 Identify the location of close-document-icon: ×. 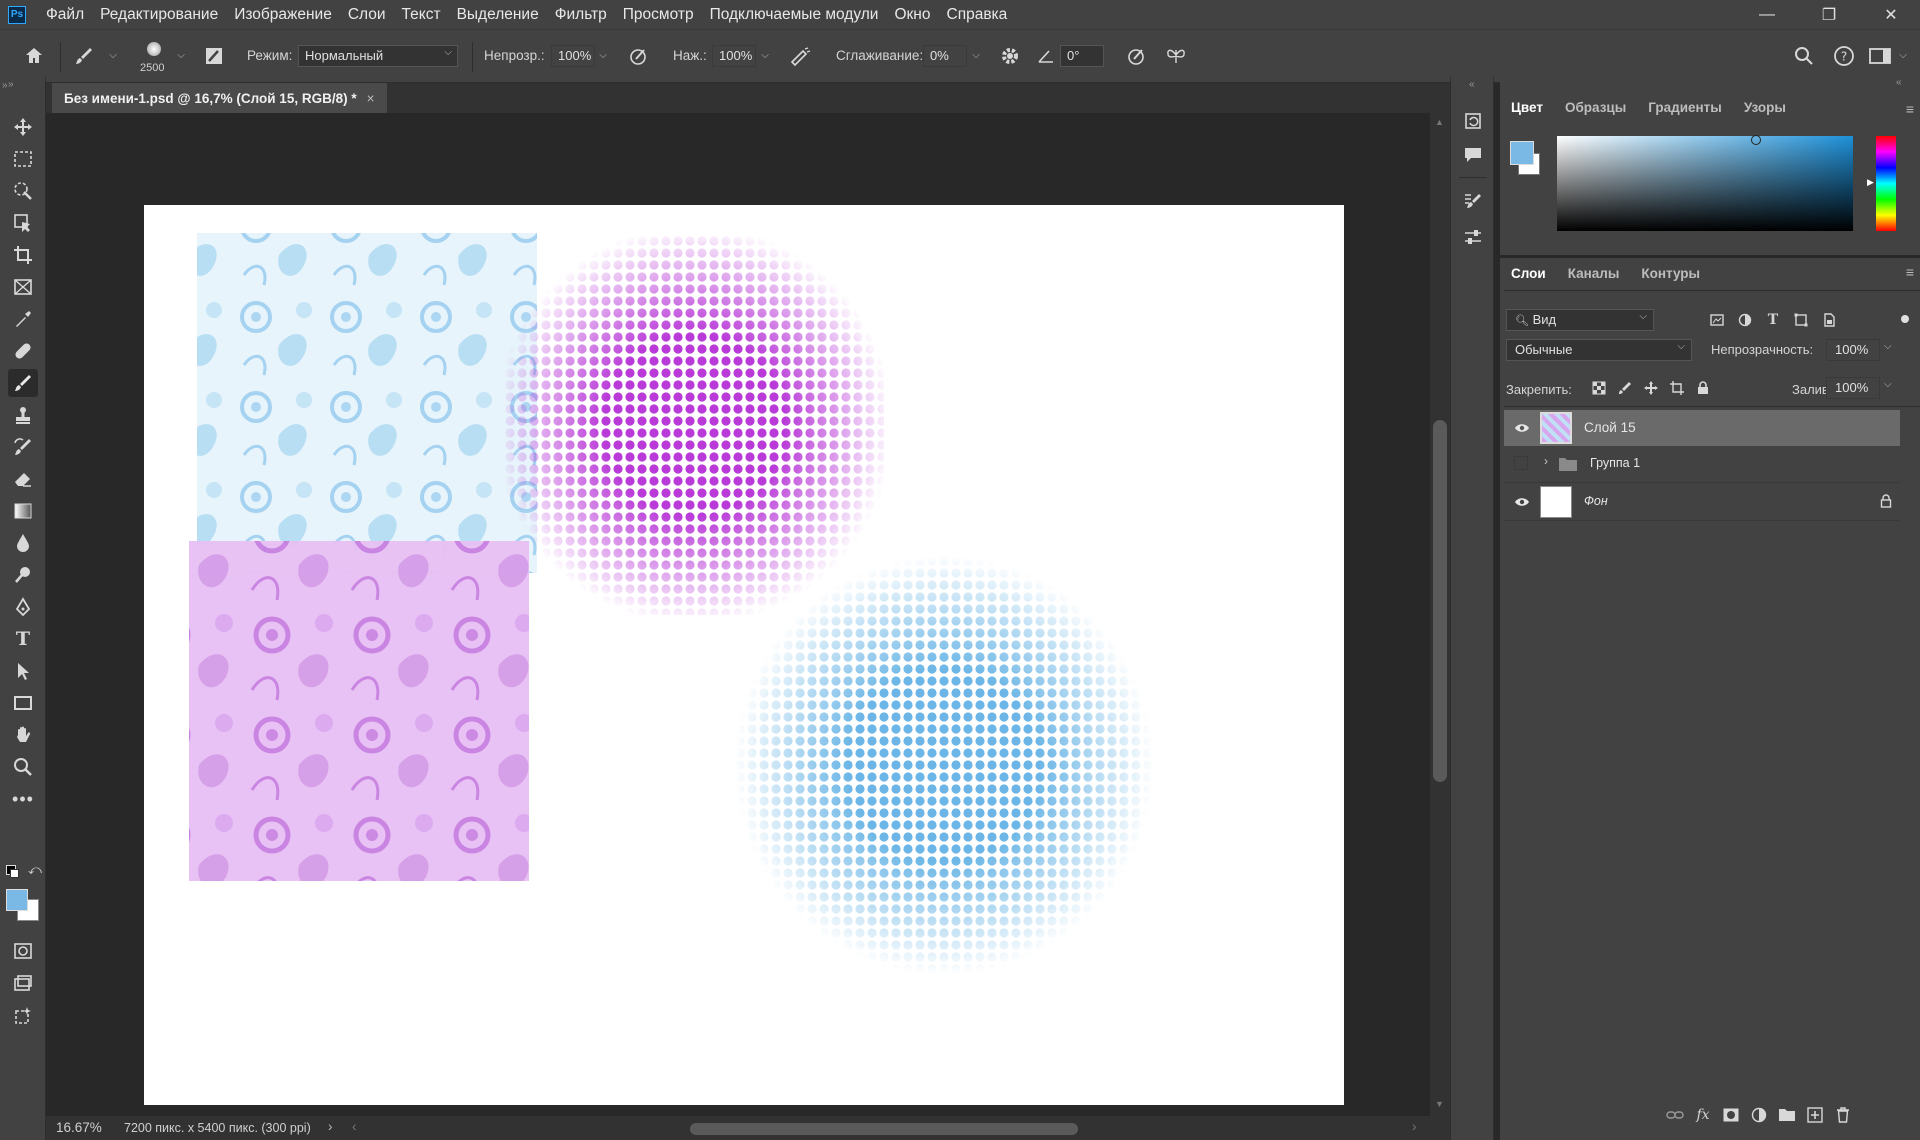
(371, 98).